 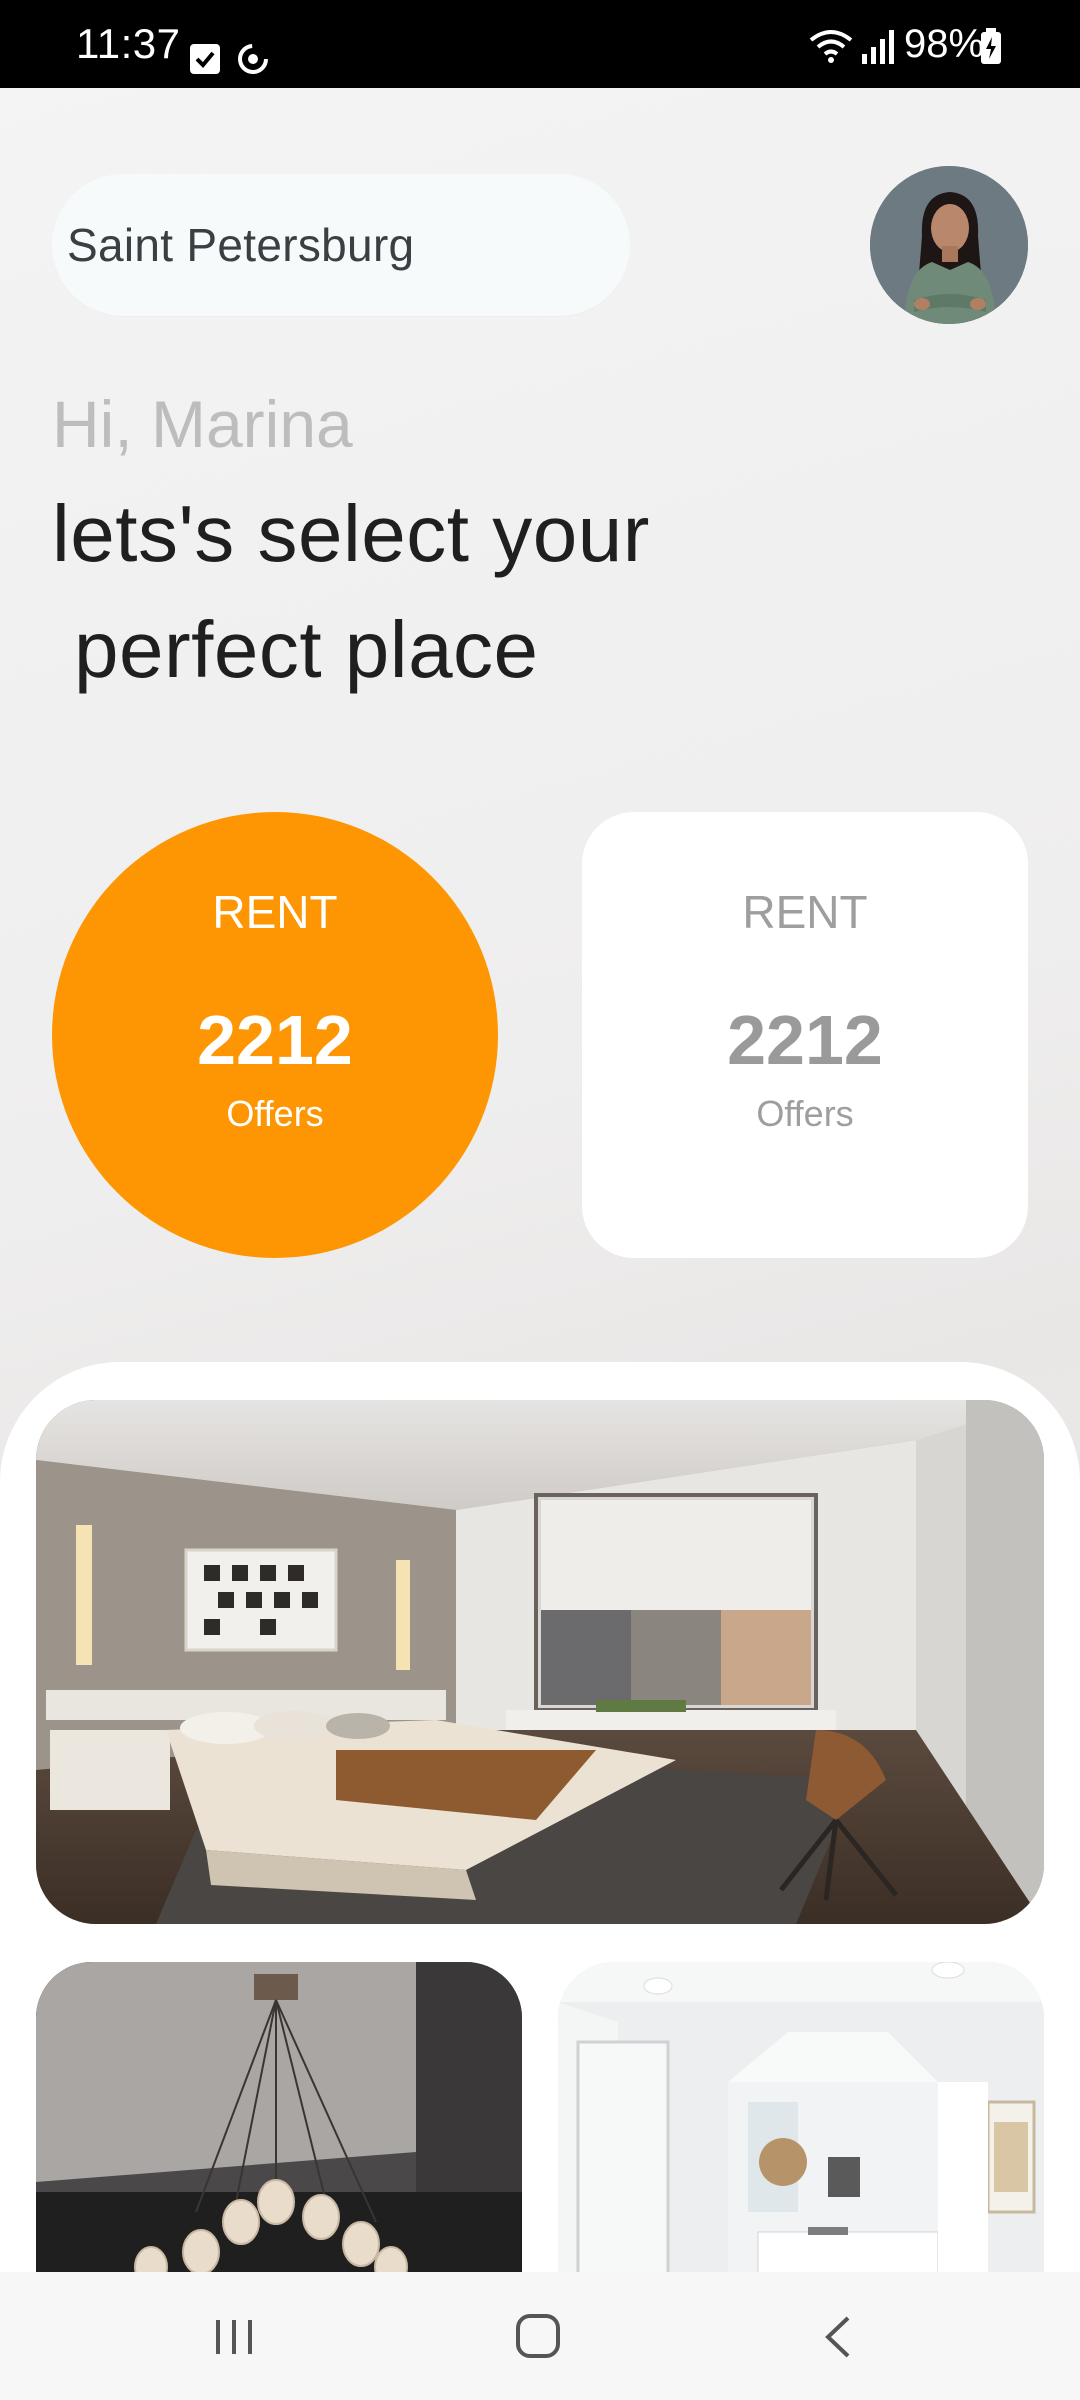 I want to click on chandelier-room-photo, so click(x=279, y=2122).